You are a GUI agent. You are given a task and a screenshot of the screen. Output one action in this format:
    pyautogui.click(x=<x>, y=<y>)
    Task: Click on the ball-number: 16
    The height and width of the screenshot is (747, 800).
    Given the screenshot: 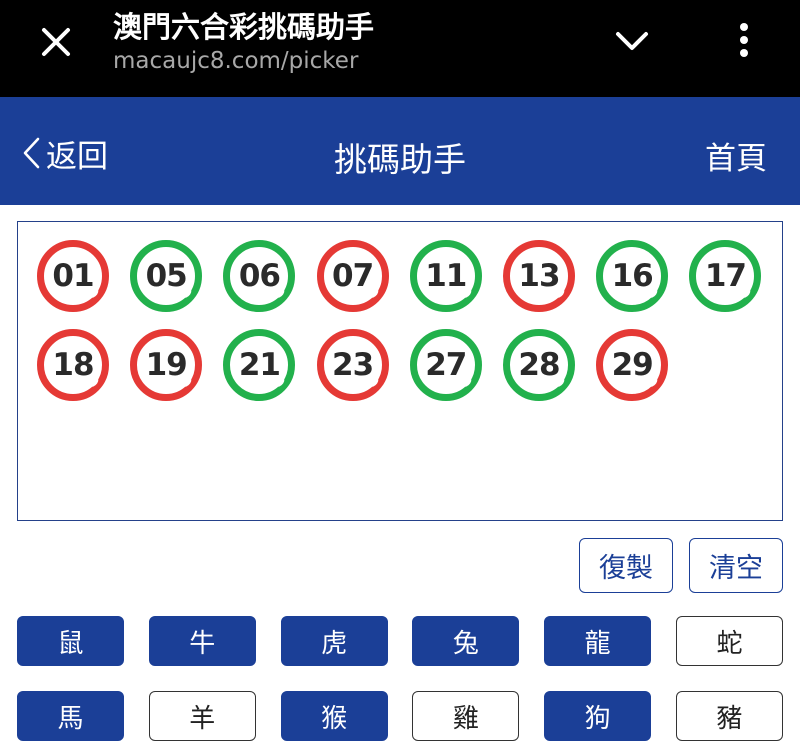 What is the action you would take?
    pyautogui.click(x=632, y=276)
    